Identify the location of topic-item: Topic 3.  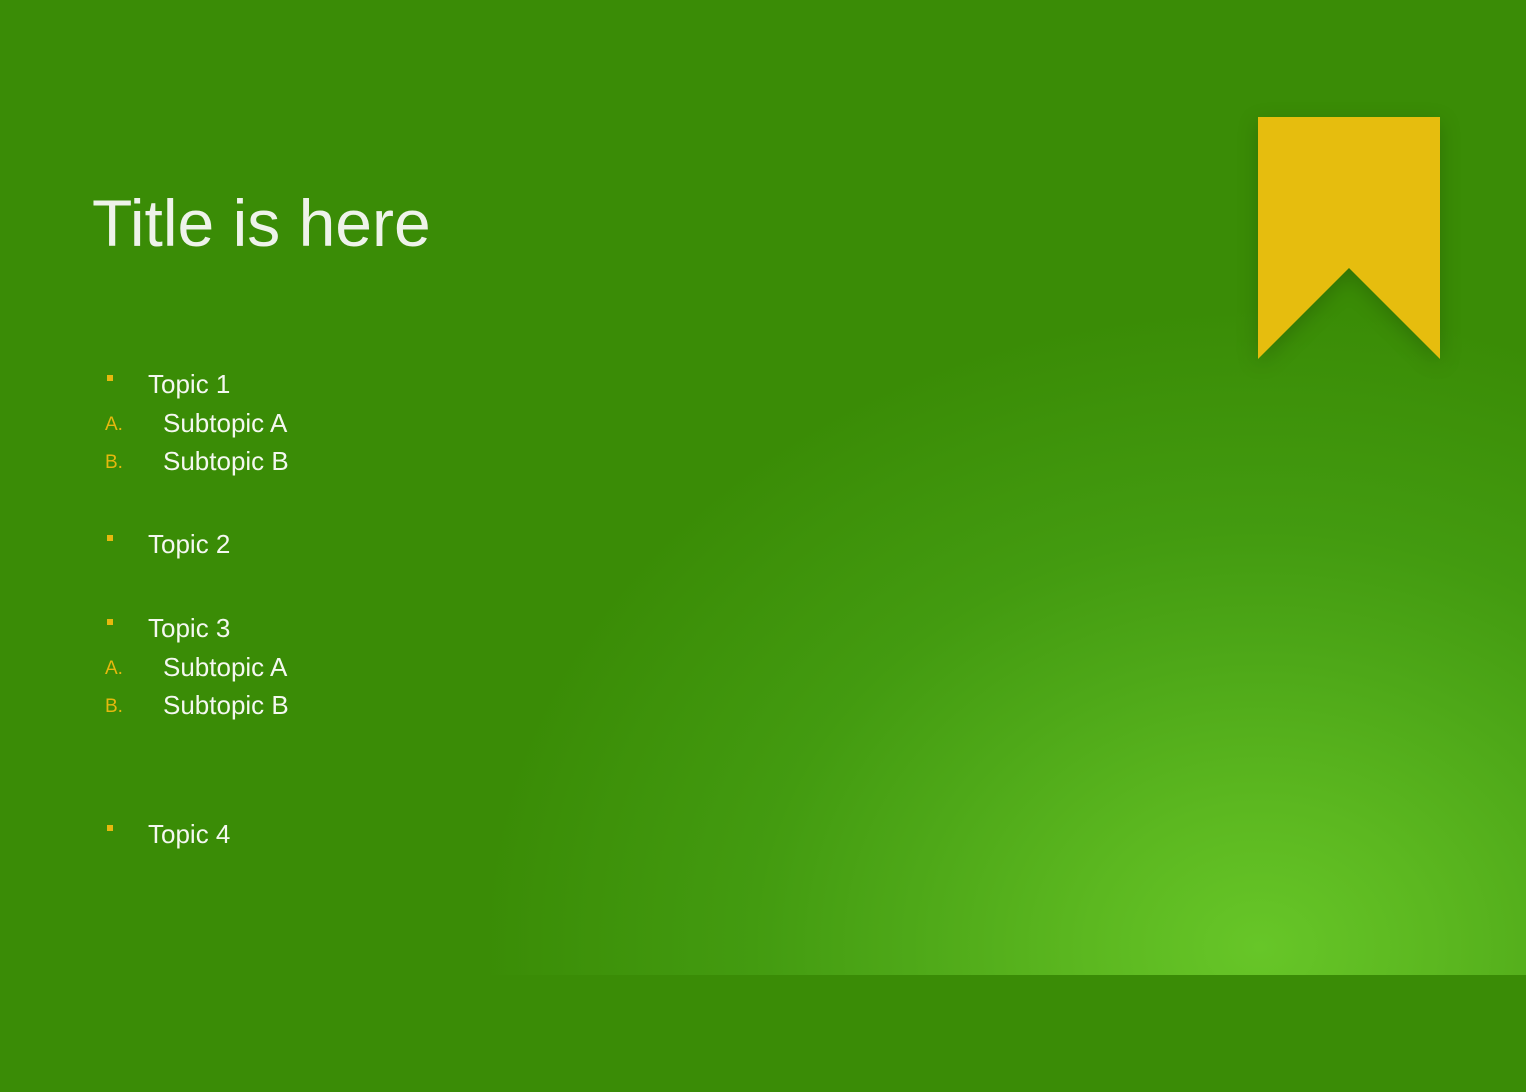
(189, 628).